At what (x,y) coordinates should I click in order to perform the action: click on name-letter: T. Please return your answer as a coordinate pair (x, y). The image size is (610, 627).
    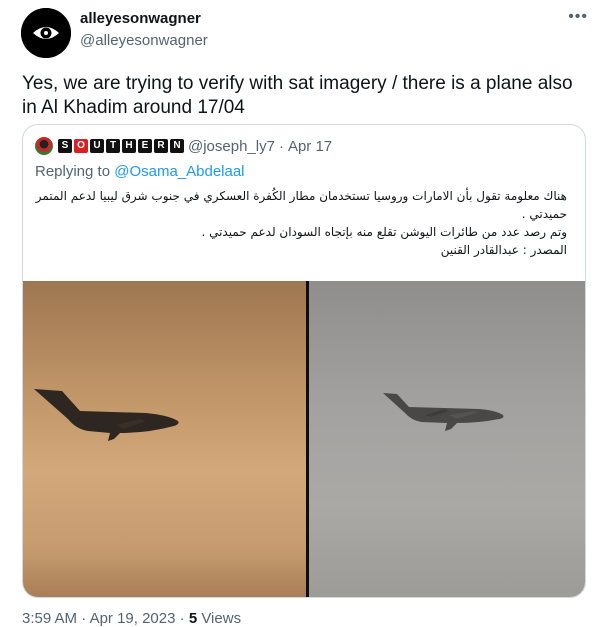
    Looking at the image, I should click on (113, 146).